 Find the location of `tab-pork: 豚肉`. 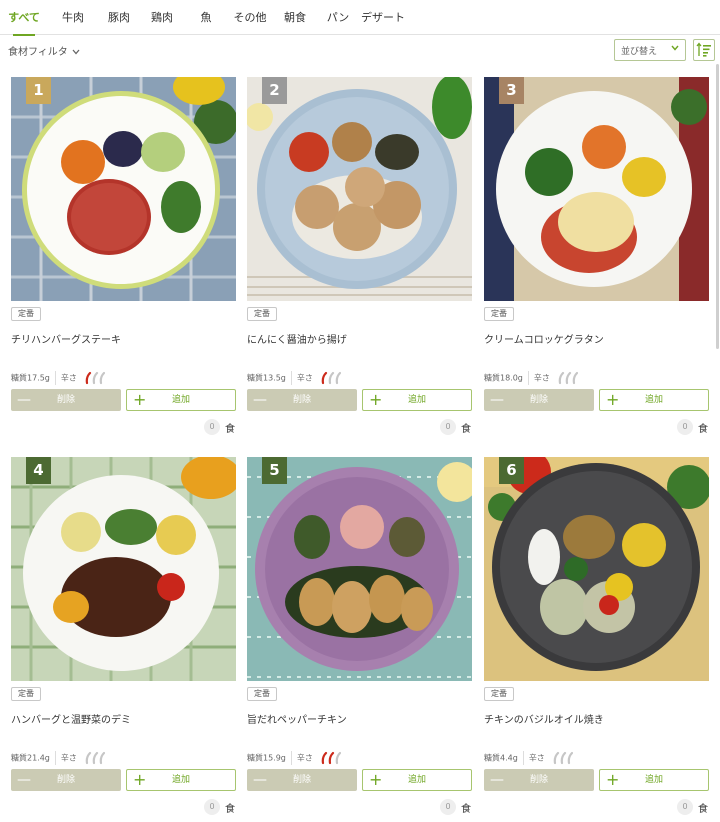

tab-pork: 豚肉 is located at coordinates (119, 17).